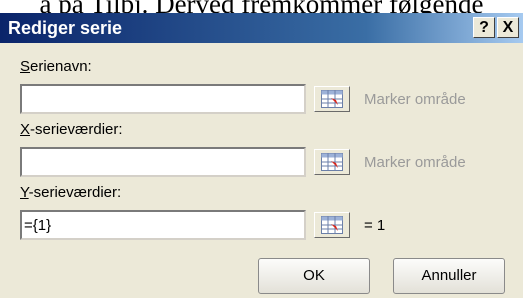 Image resolution: width=523 pixels, height=298 pixels. Describe the element at coordinates (508, 27) in the screenshot. I see `close-button: X` at that location.